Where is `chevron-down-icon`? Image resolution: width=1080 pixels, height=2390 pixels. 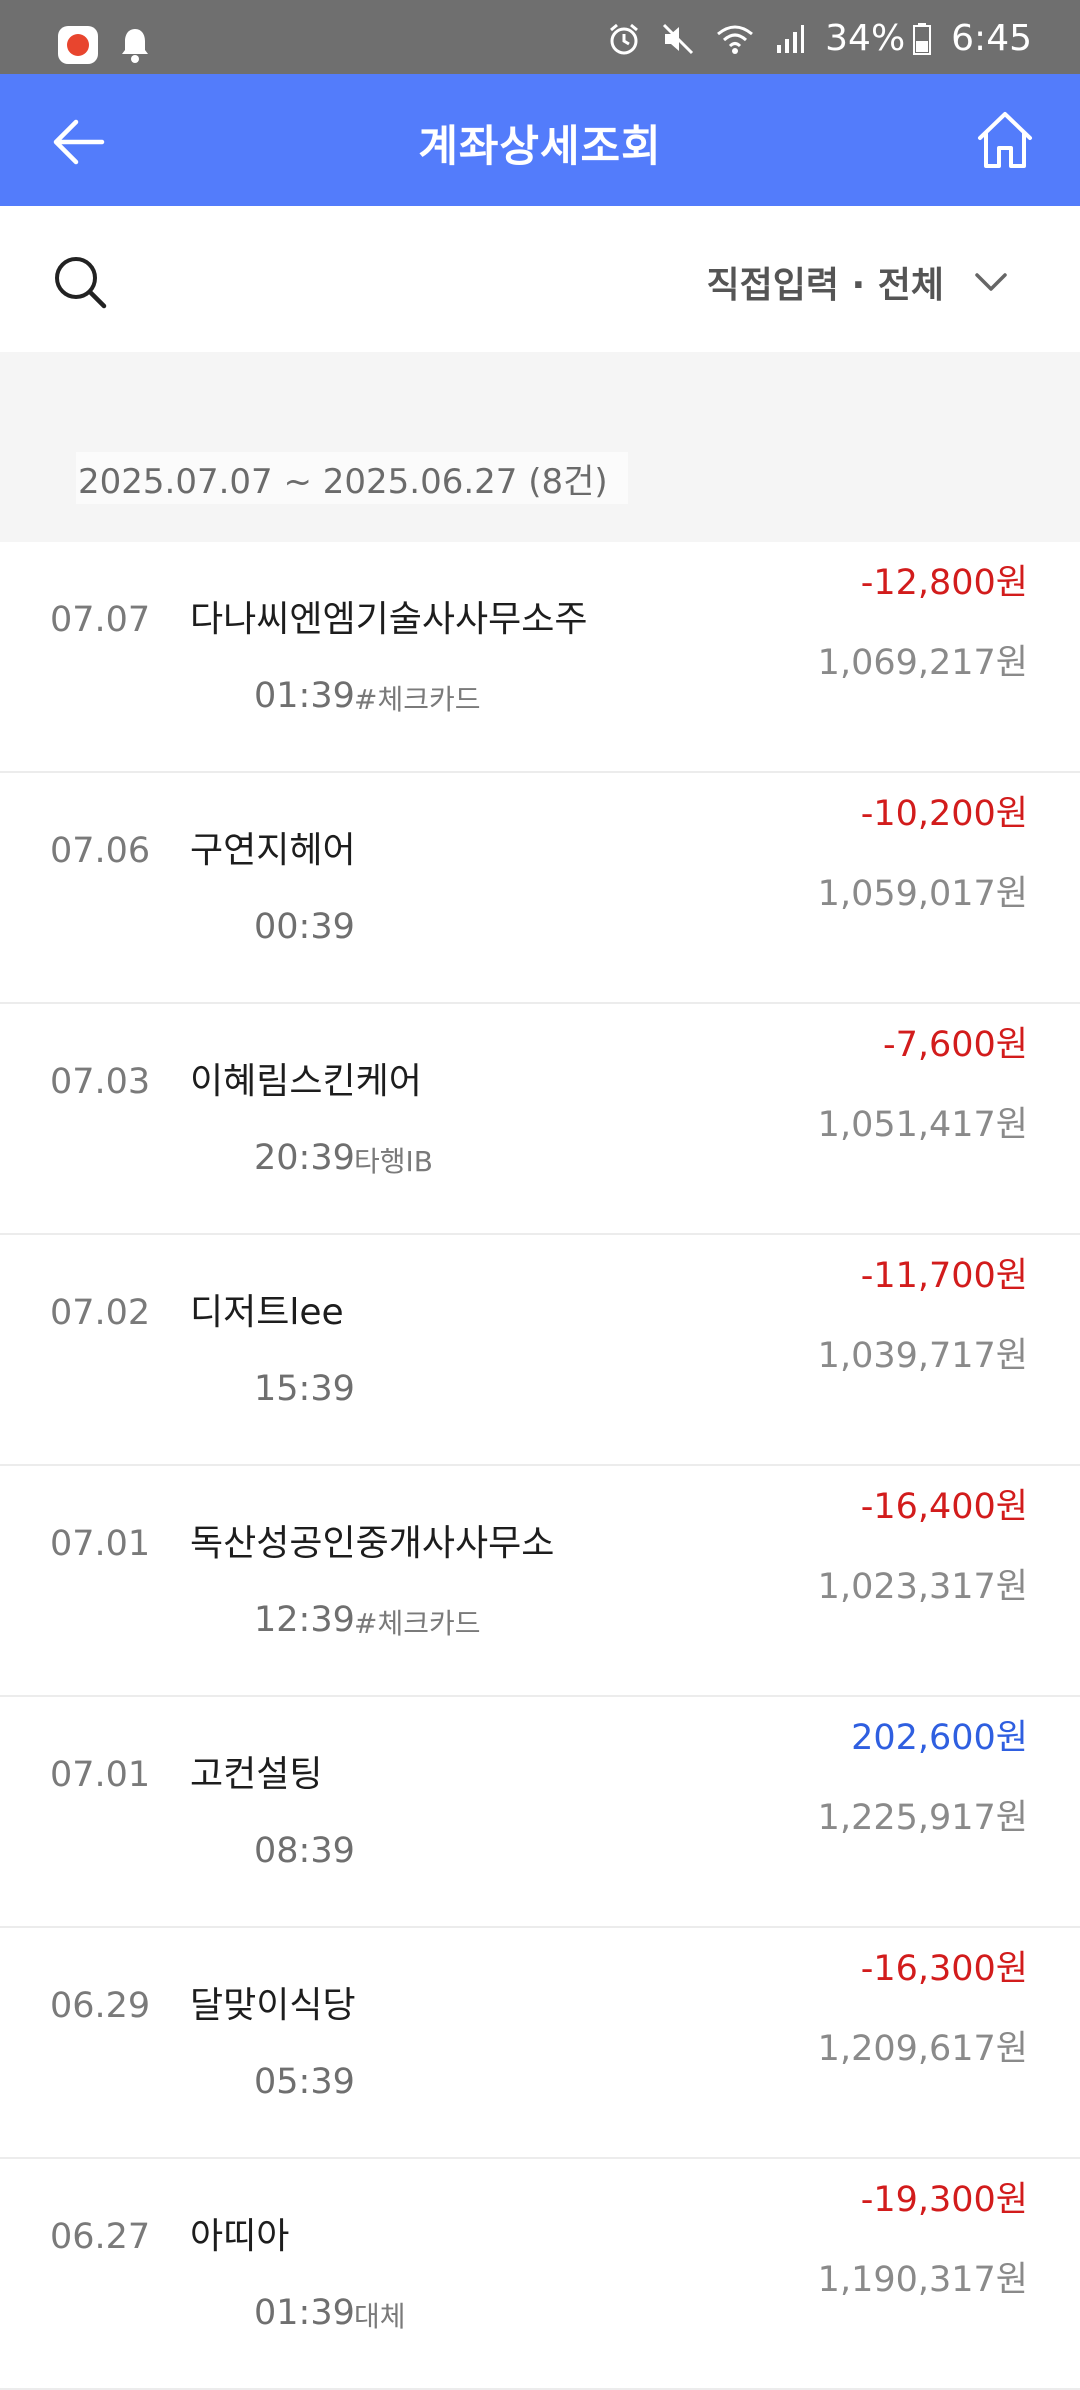
chevron-down-icon is located at coordinates (991, 282).